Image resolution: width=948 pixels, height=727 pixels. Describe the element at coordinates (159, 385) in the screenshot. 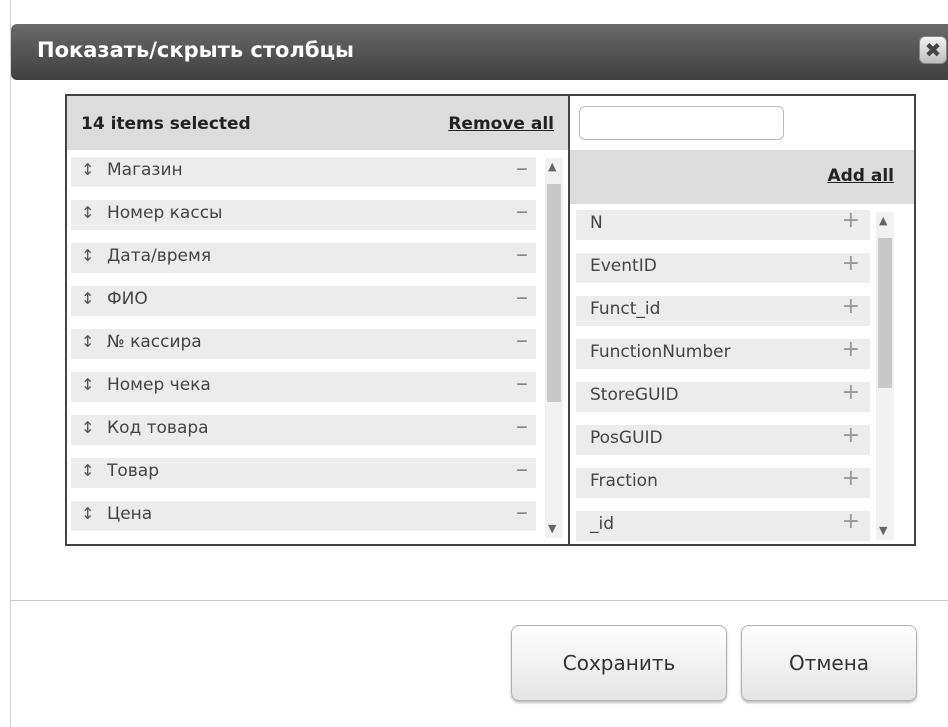

I see `selected-item-label: Номер чека` at that location.